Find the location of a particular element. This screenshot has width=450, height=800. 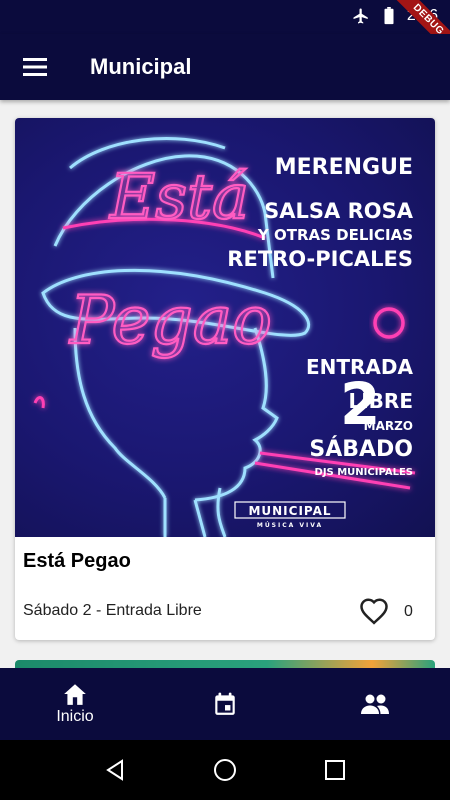

back-triangle-icon is located at coordinates (114, 770).